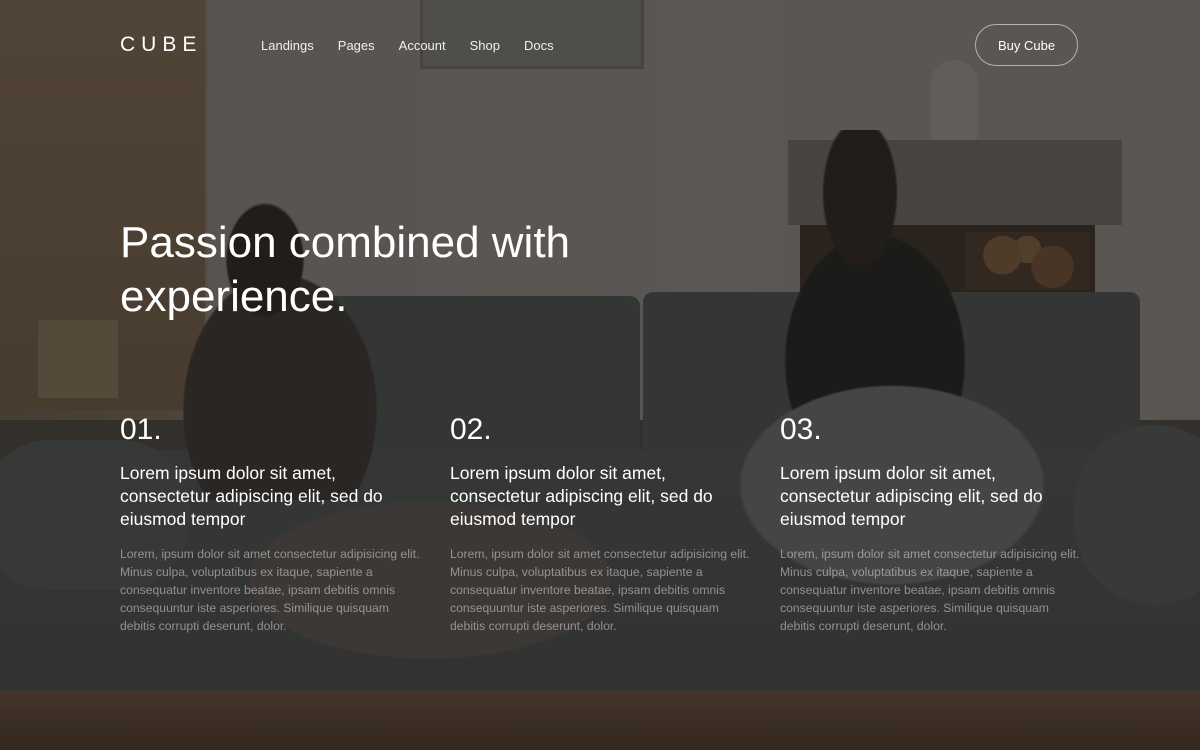  What do you see at coordinates (161, 45) in the screenshot?
I see `logo: CUBE` at bounding box center [161, 45].